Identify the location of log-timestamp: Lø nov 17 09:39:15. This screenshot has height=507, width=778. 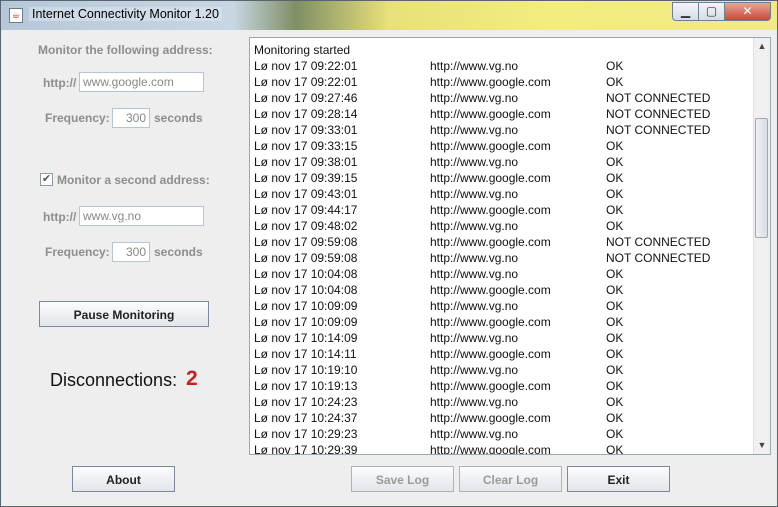
(306, 178).